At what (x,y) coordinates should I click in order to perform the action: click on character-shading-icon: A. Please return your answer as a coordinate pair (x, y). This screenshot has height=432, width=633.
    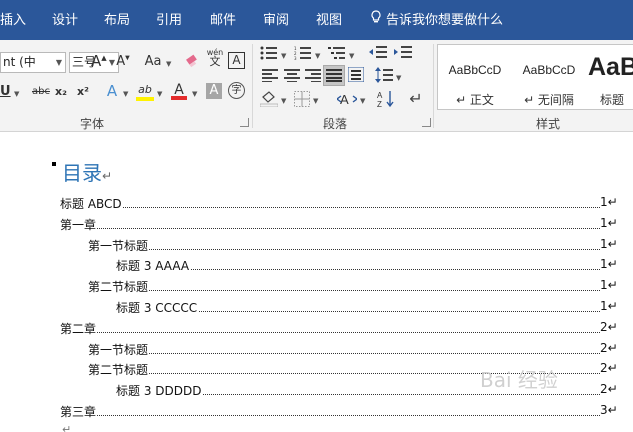
    Looking at the image, I should click on (214, 91).